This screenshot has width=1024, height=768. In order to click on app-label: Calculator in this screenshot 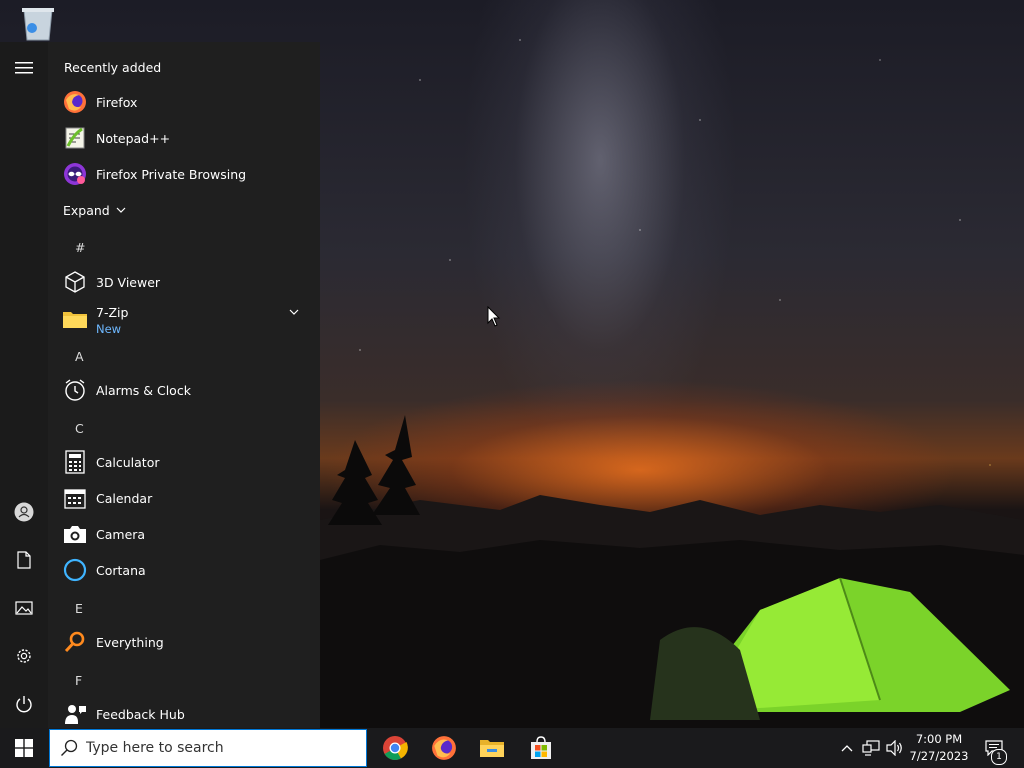, I will do `click(128, 462)`.